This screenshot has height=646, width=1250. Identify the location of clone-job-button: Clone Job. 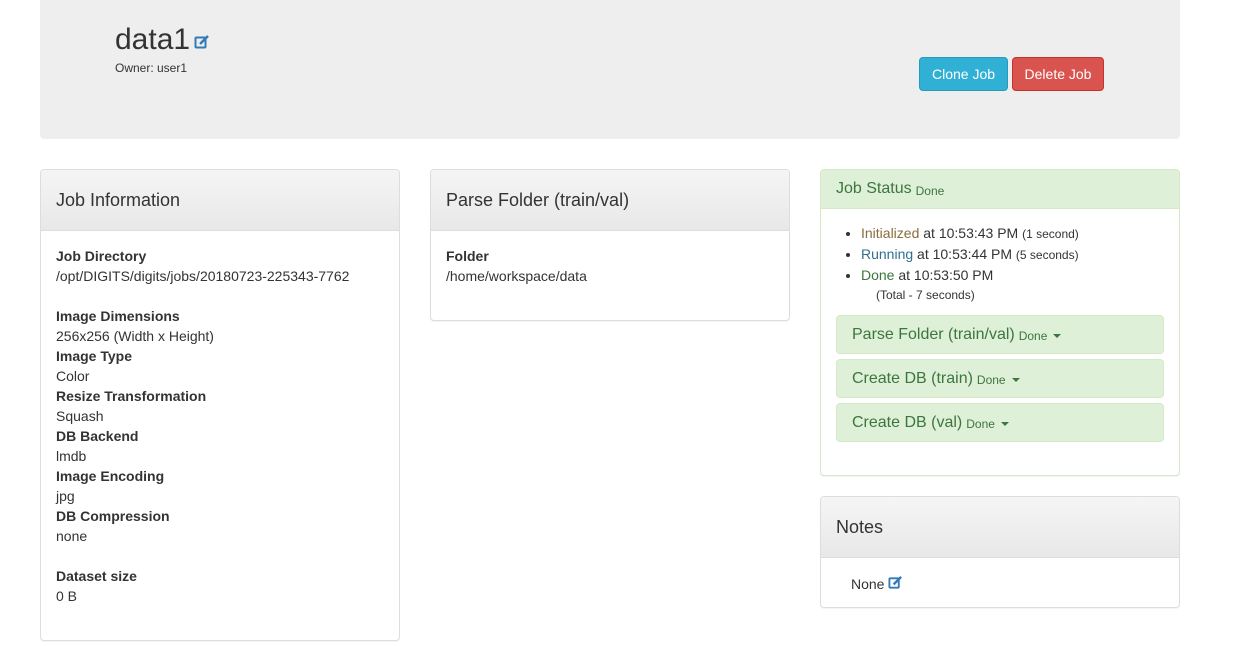
(963, 74).